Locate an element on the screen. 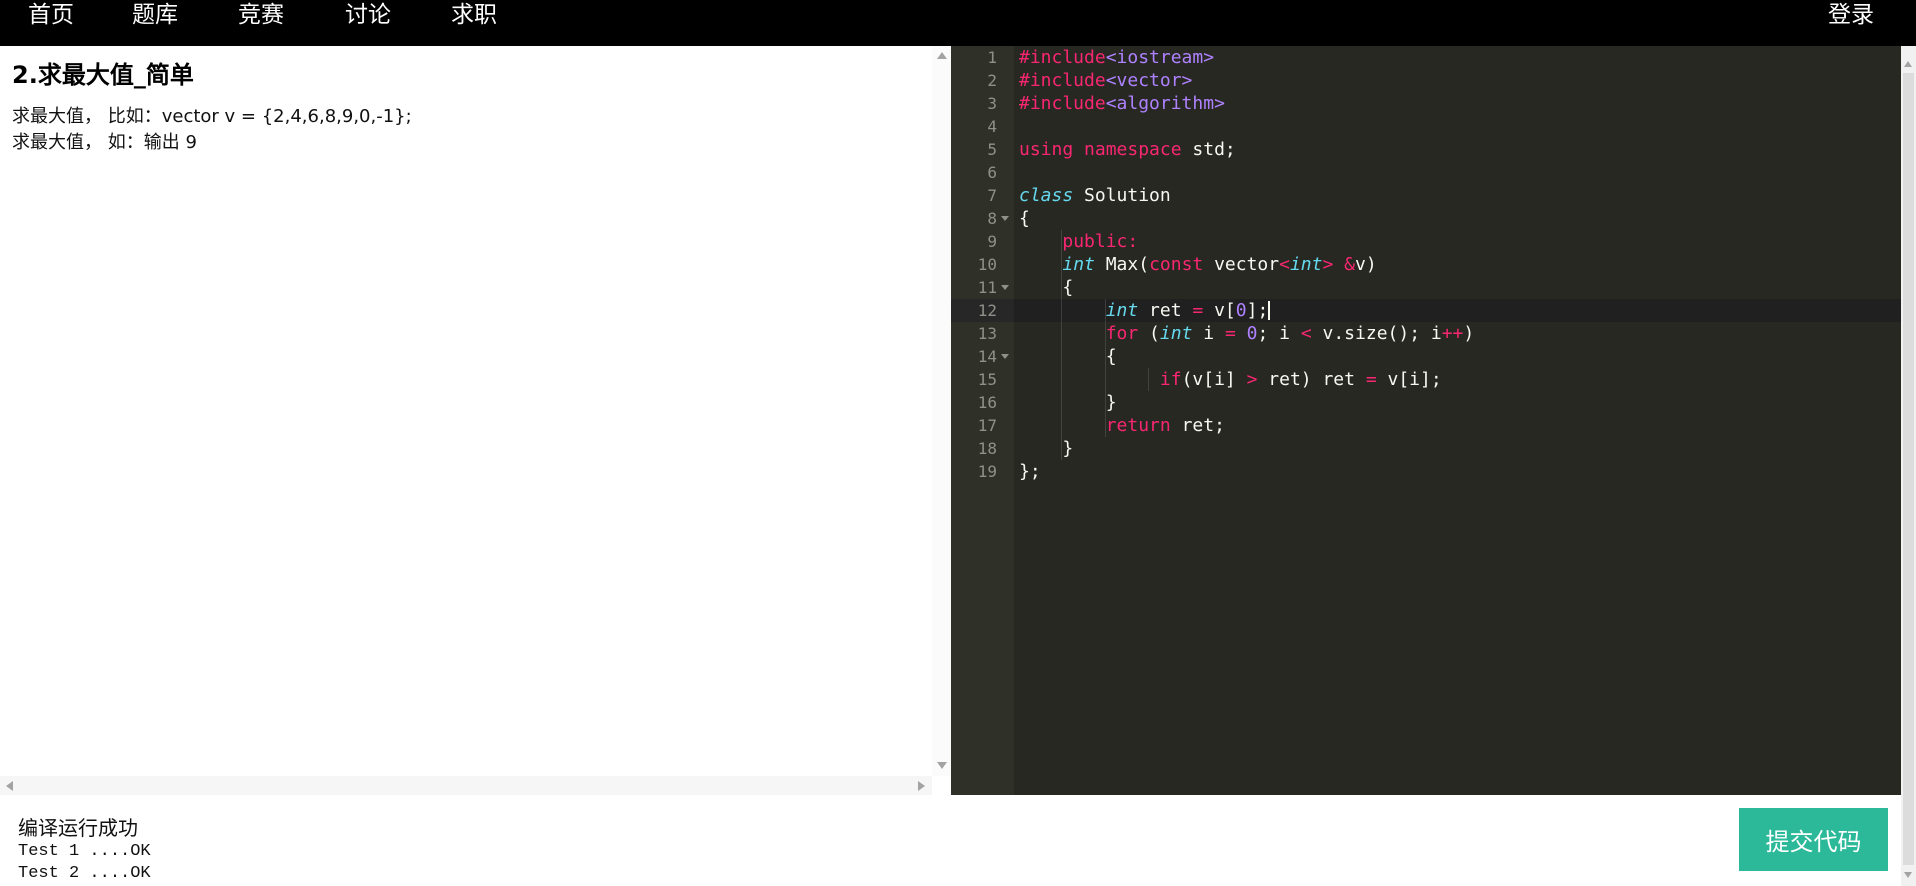 This screenshot has width=1916, height=886. code-token: (v[i] is located at coordinates (1214, 379).